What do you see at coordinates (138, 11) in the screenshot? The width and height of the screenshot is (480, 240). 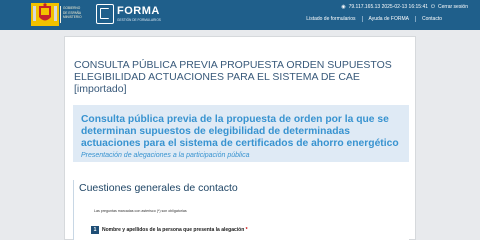 I see `forma-logo-title: FORMA` at bounding box center [138, 11].